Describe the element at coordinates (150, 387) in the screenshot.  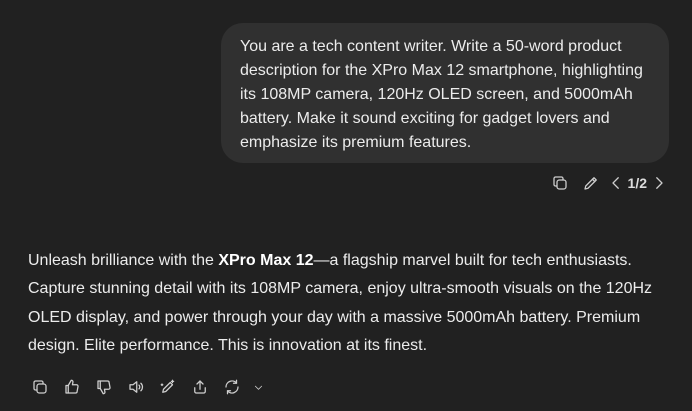
I see `assistant-message-actions` at that location.